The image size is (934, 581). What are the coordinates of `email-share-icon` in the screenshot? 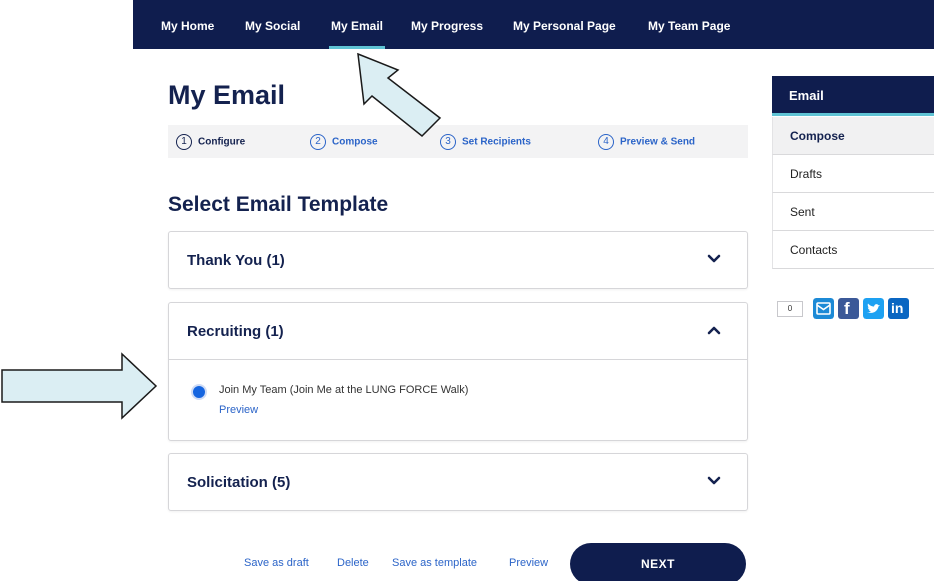 It's located at (823, 308).